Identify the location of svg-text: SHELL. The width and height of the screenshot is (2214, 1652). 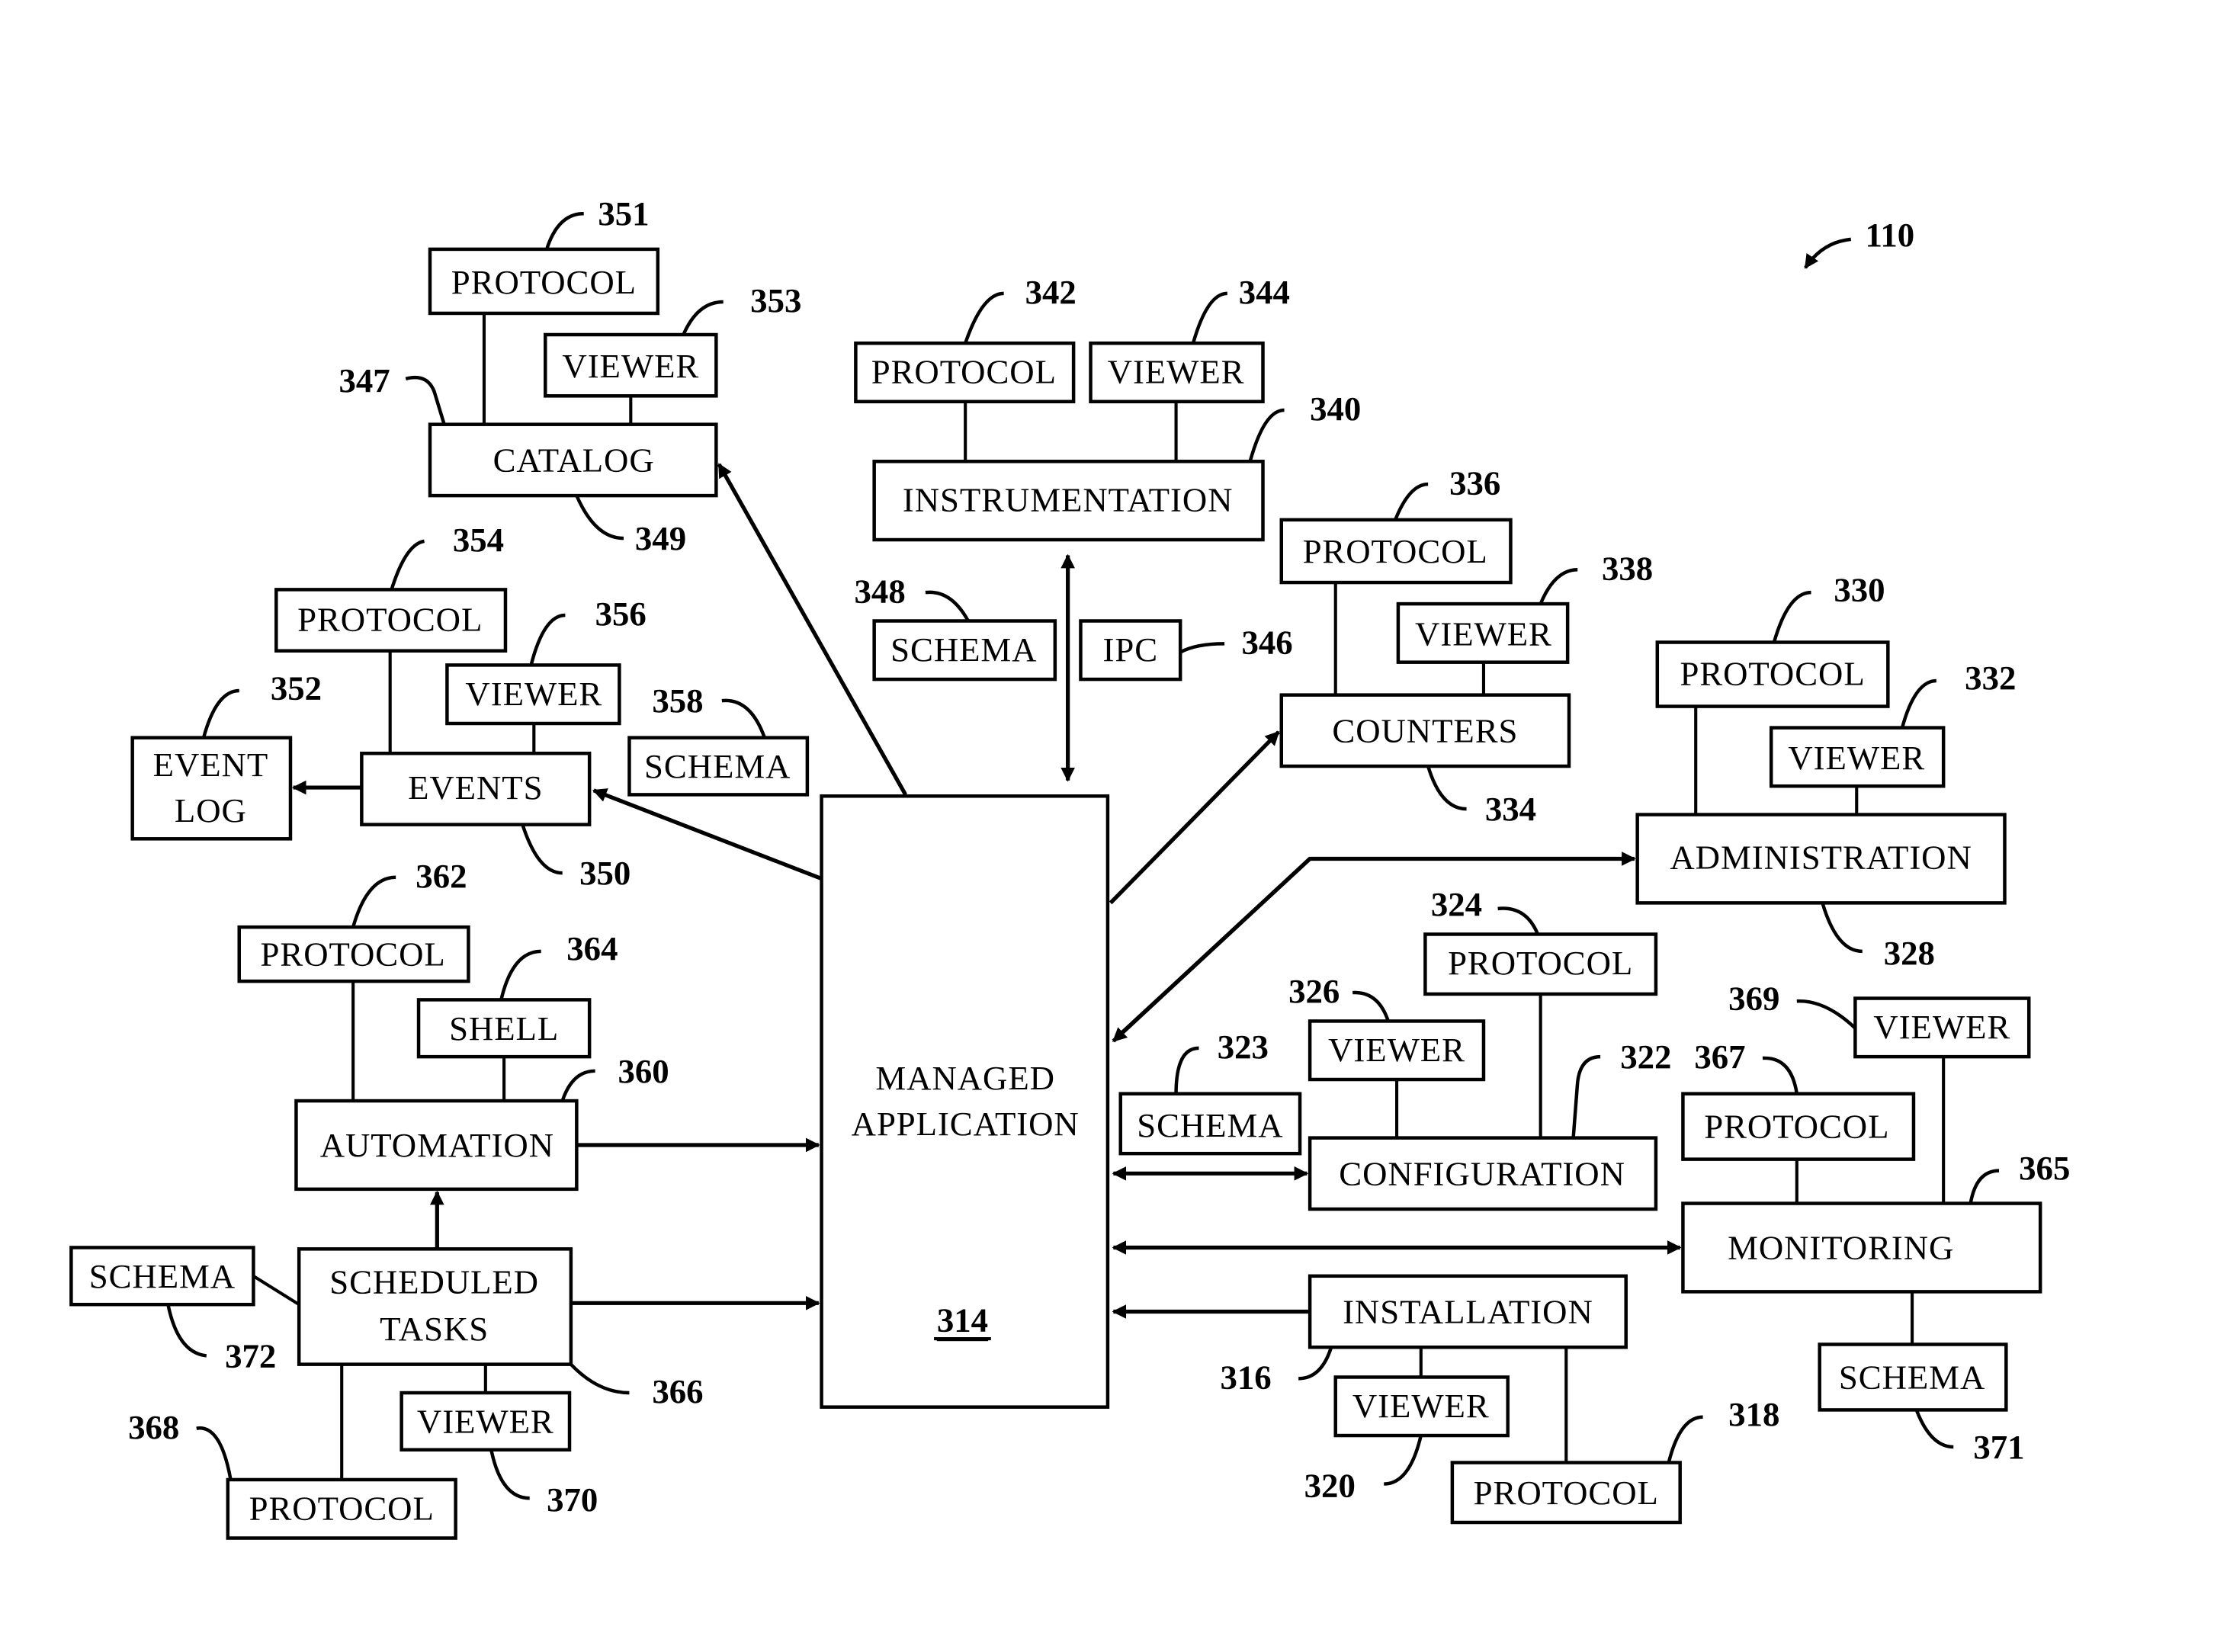
(504, 1028).